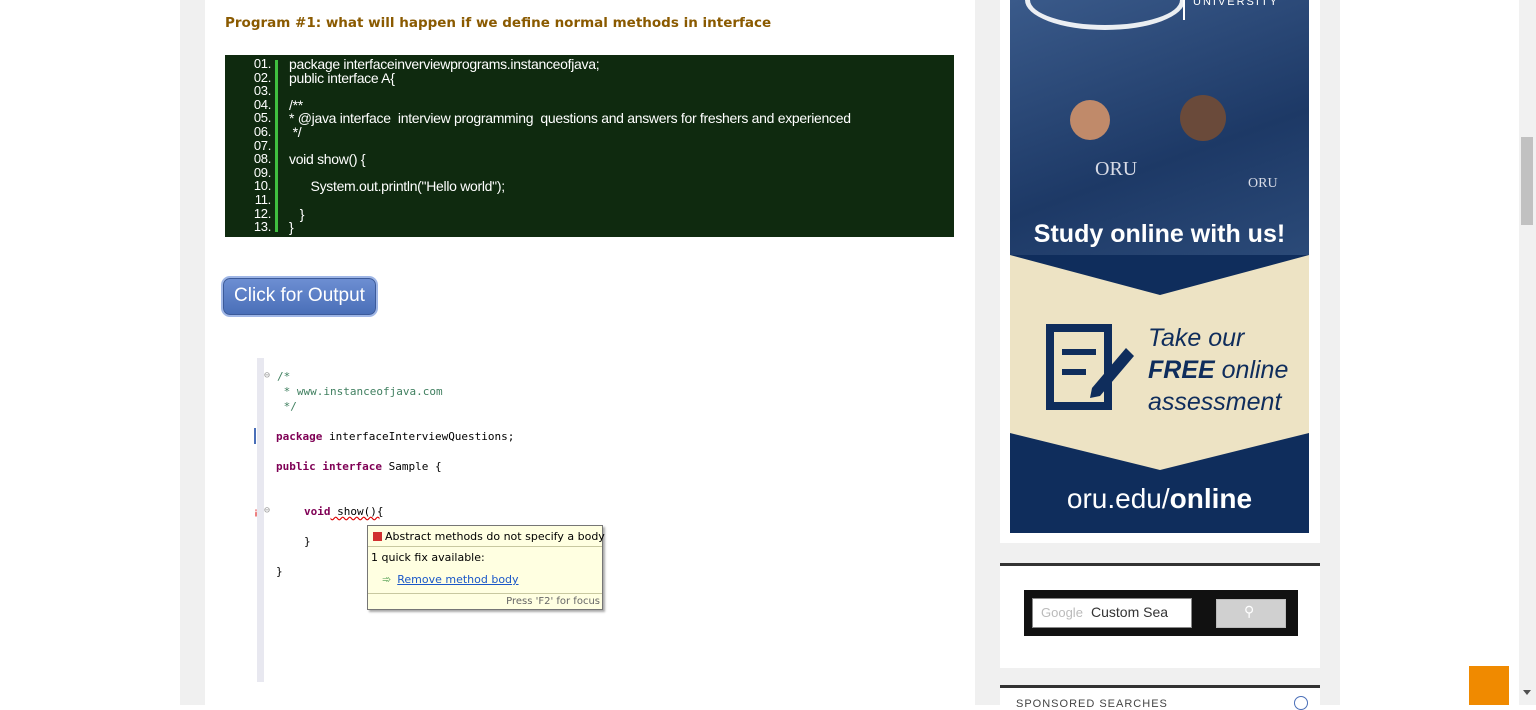 The height and width of the screenshot is (710, 1536). I want to click on scrollbar-thumb, so click(1527, 181).